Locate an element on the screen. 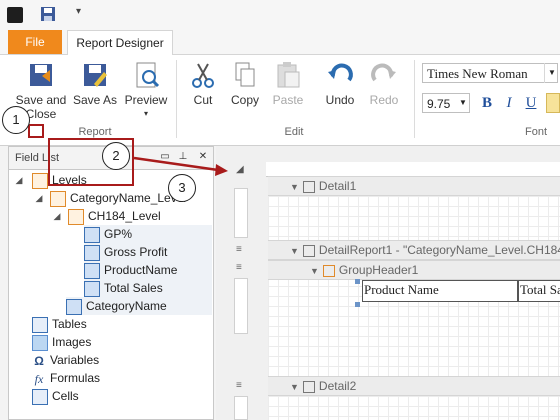  save-and-close-icon is located at coordinates (41, 75).